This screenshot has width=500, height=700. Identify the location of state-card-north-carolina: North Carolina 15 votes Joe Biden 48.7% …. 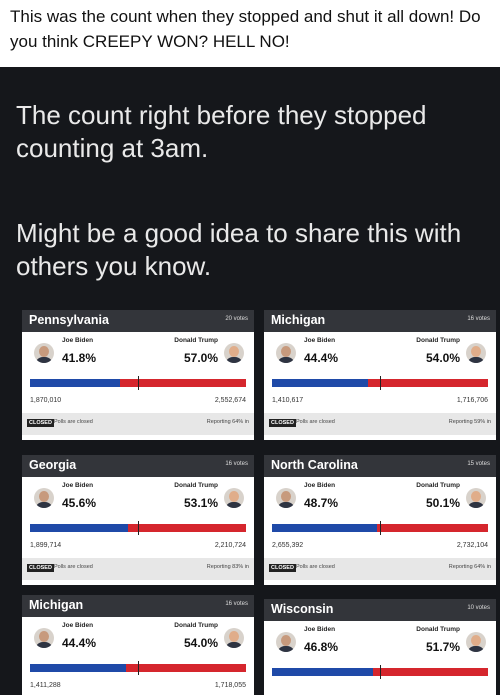
(380, 520).